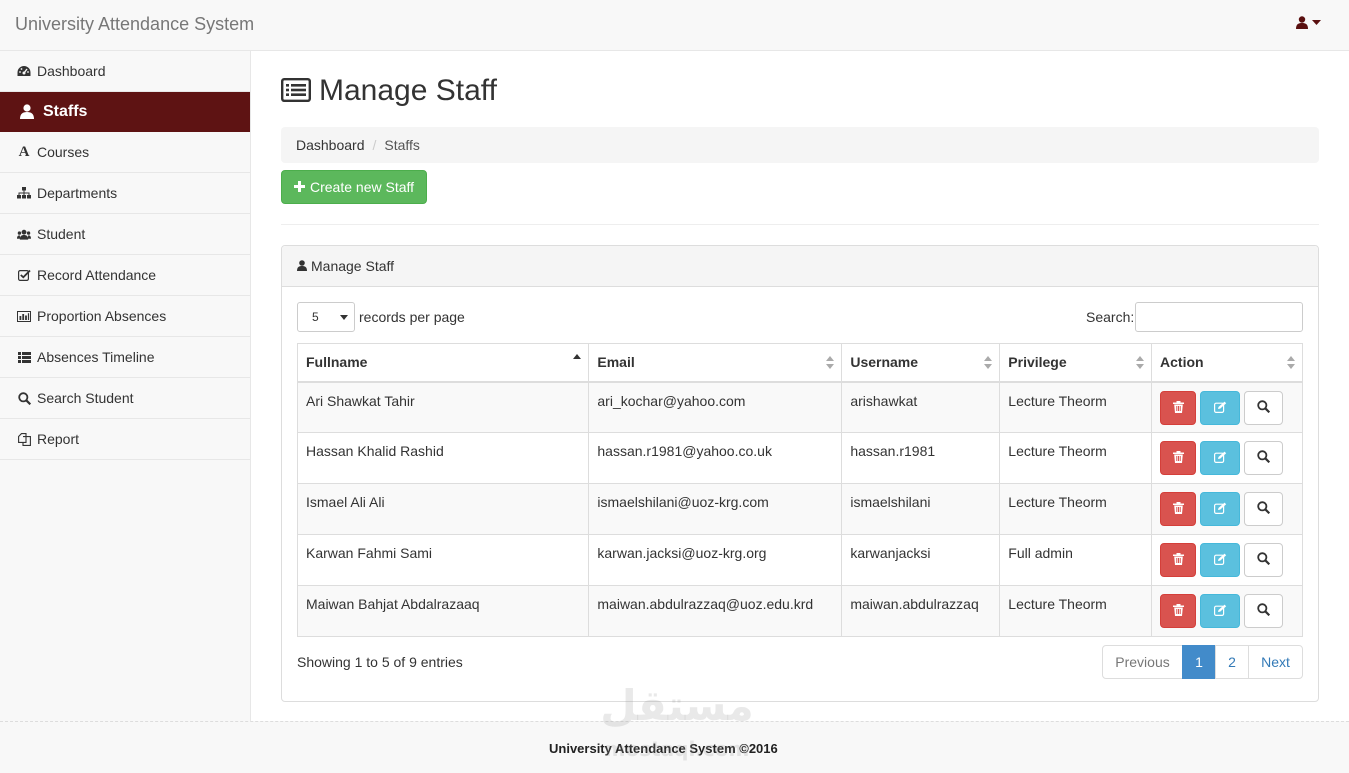  I want to click on user-menu, so click(1308, 22).